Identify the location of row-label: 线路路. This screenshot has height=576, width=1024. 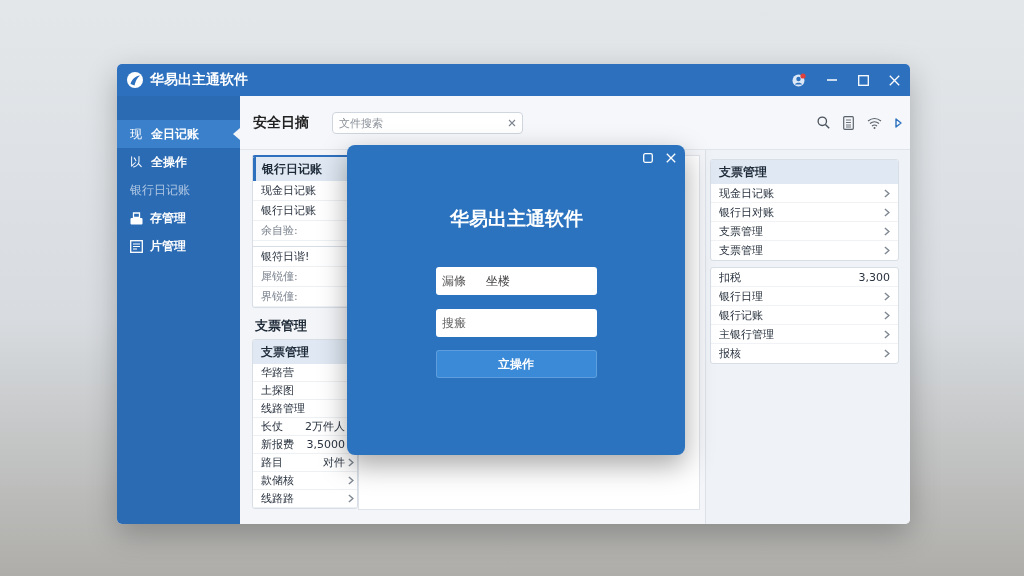
(277, 498).